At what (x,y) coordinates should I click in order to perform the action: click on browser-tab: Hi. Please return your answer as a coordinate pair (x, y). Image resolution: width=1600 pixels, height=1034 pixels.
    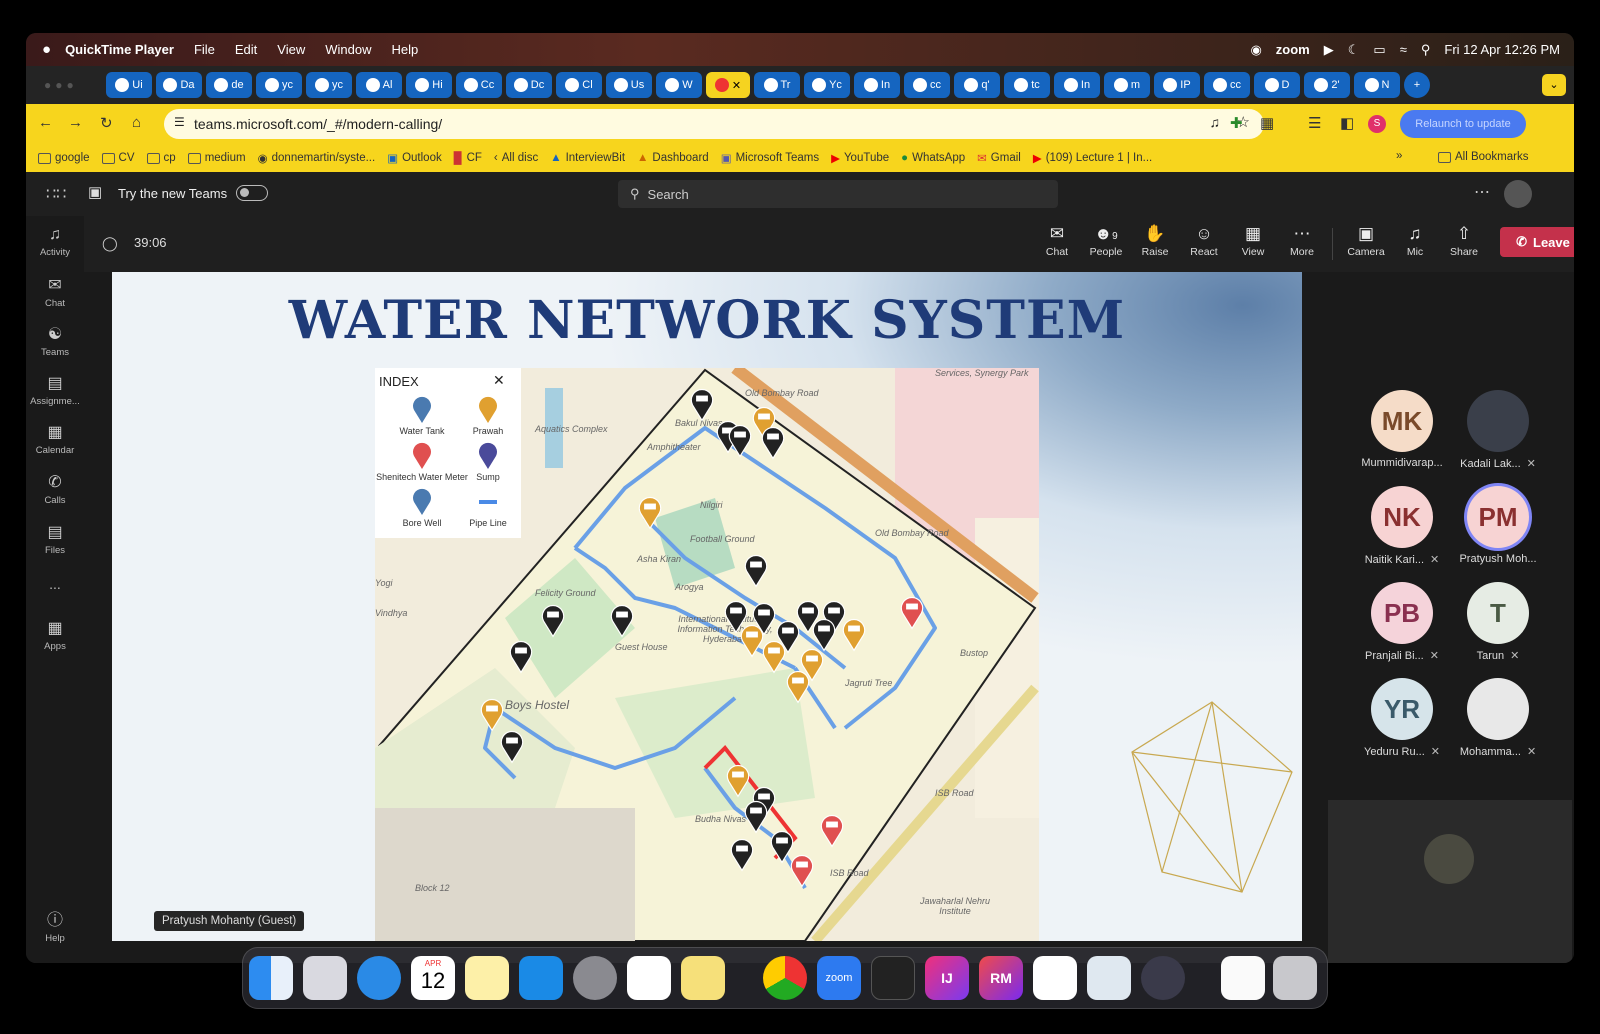
    Looking at the image, I should click on (429, 85).